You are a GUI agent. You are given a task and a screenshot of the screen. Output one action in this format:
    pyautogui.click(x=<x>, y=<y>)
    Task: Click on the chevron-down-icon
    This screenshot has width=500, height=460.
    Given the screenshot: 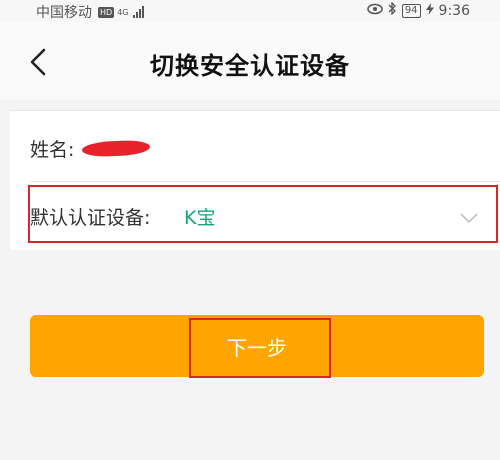 What is the action you would take?
    pyautogui.click(x=469, y=218)
    